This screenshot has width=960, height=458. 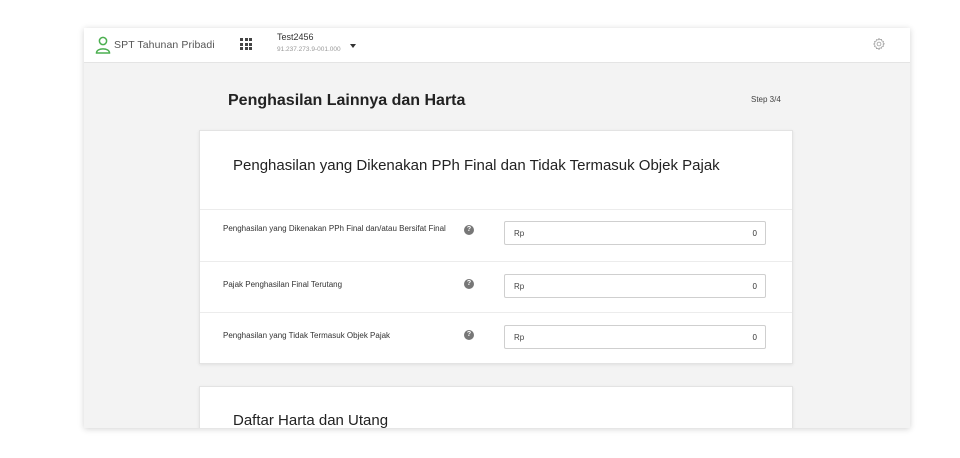 I want to click on assets-liabilities-title: Daftar Harta dan Utang, so click(x=311, y=420).